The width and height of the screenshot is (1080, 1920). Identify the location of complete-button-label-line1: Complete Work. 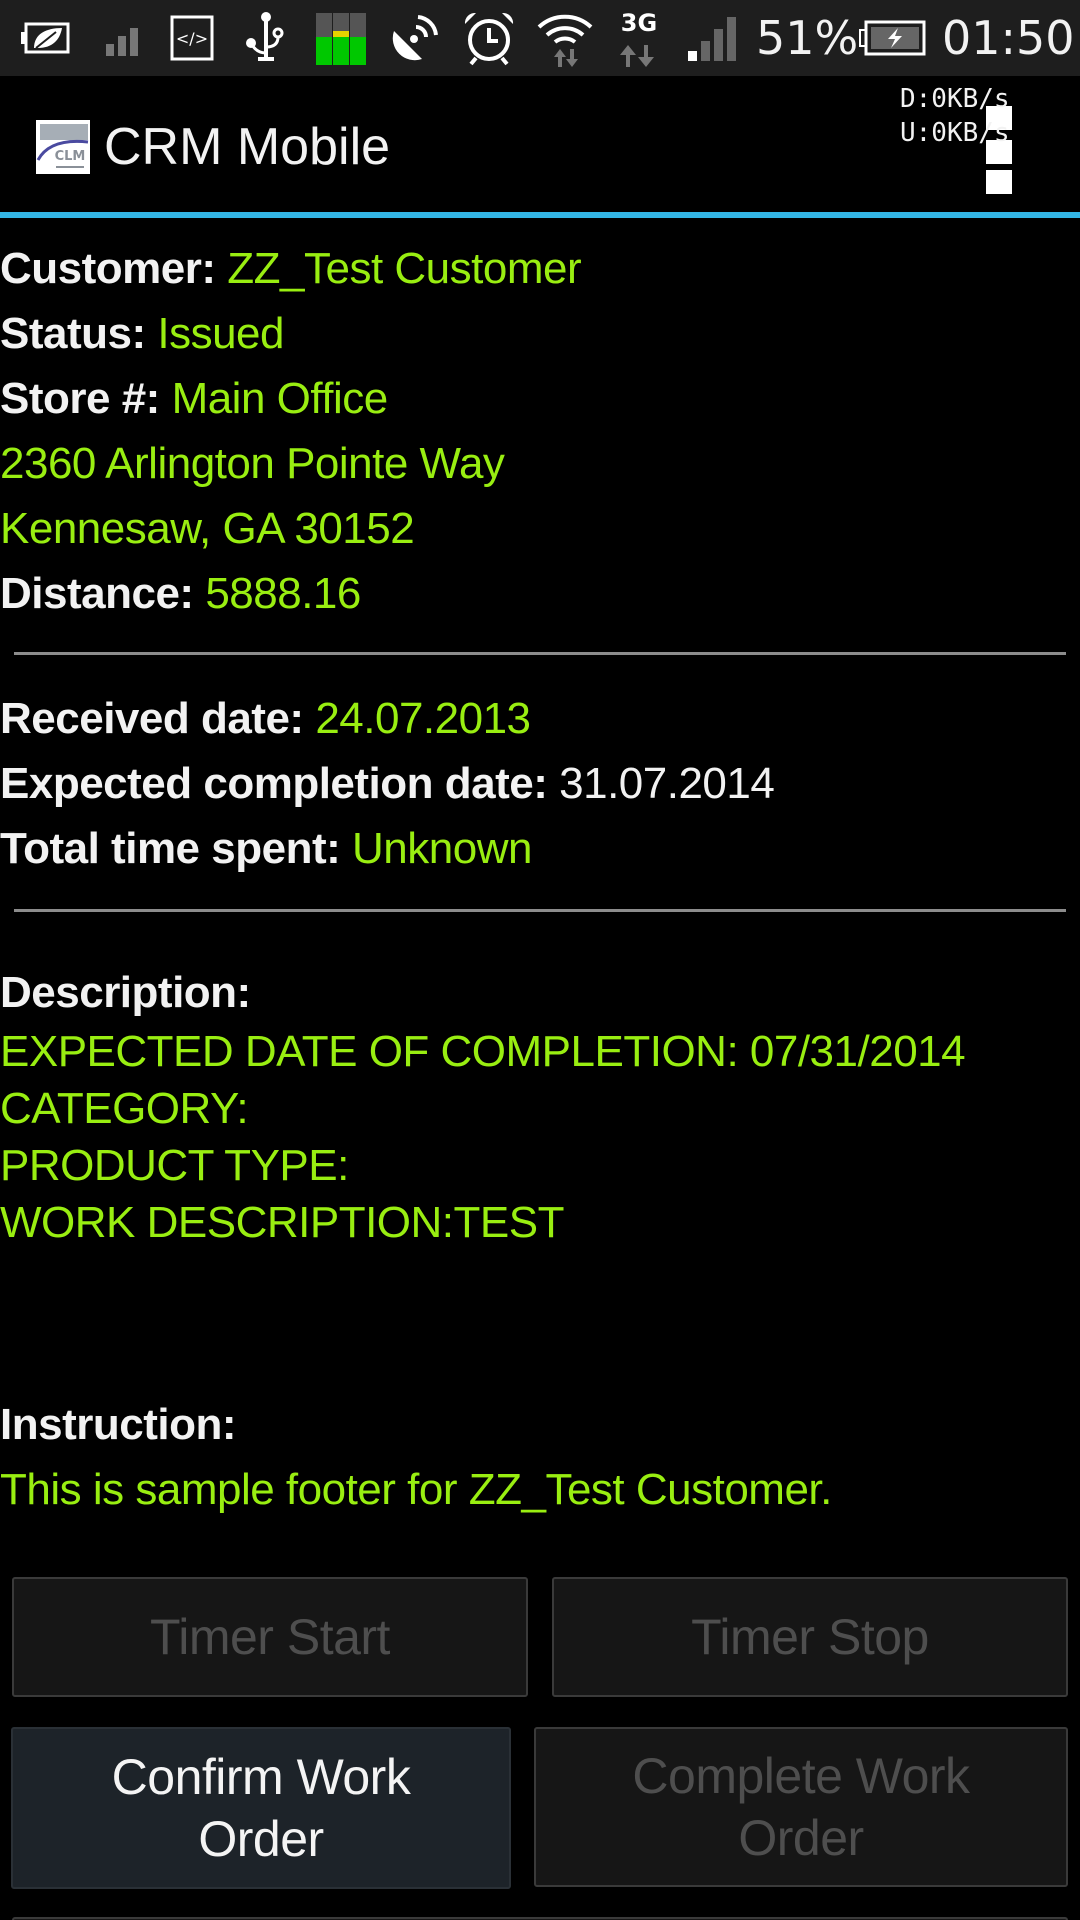
(801, 1776).